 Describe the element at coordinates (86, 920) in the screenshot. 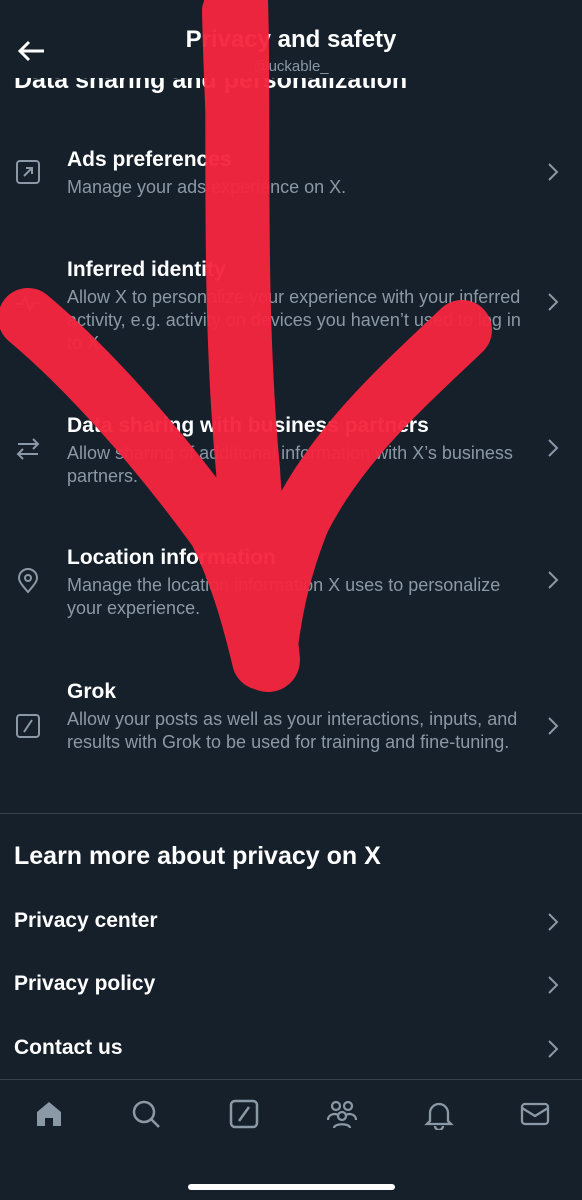

I see `privacy-center-label: Privacy center` at that location.